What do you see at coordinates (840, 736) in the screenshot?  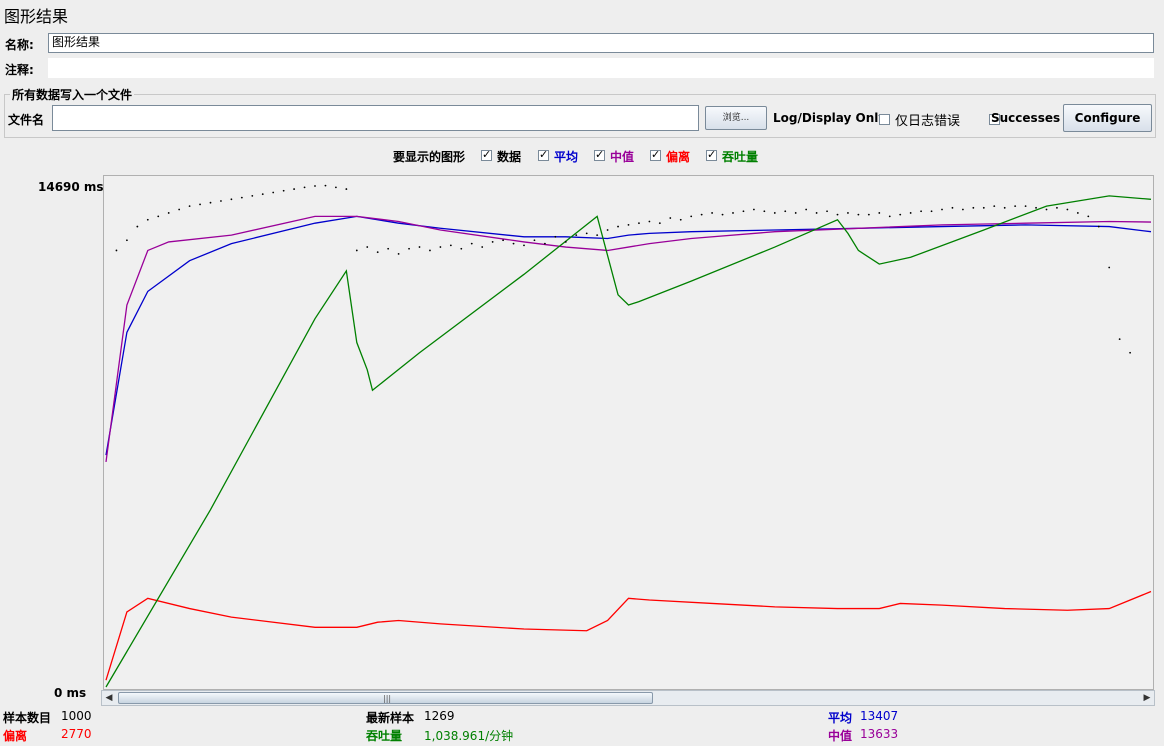 I see `median-stat-label: 中值` at bounding box center [840, 736].